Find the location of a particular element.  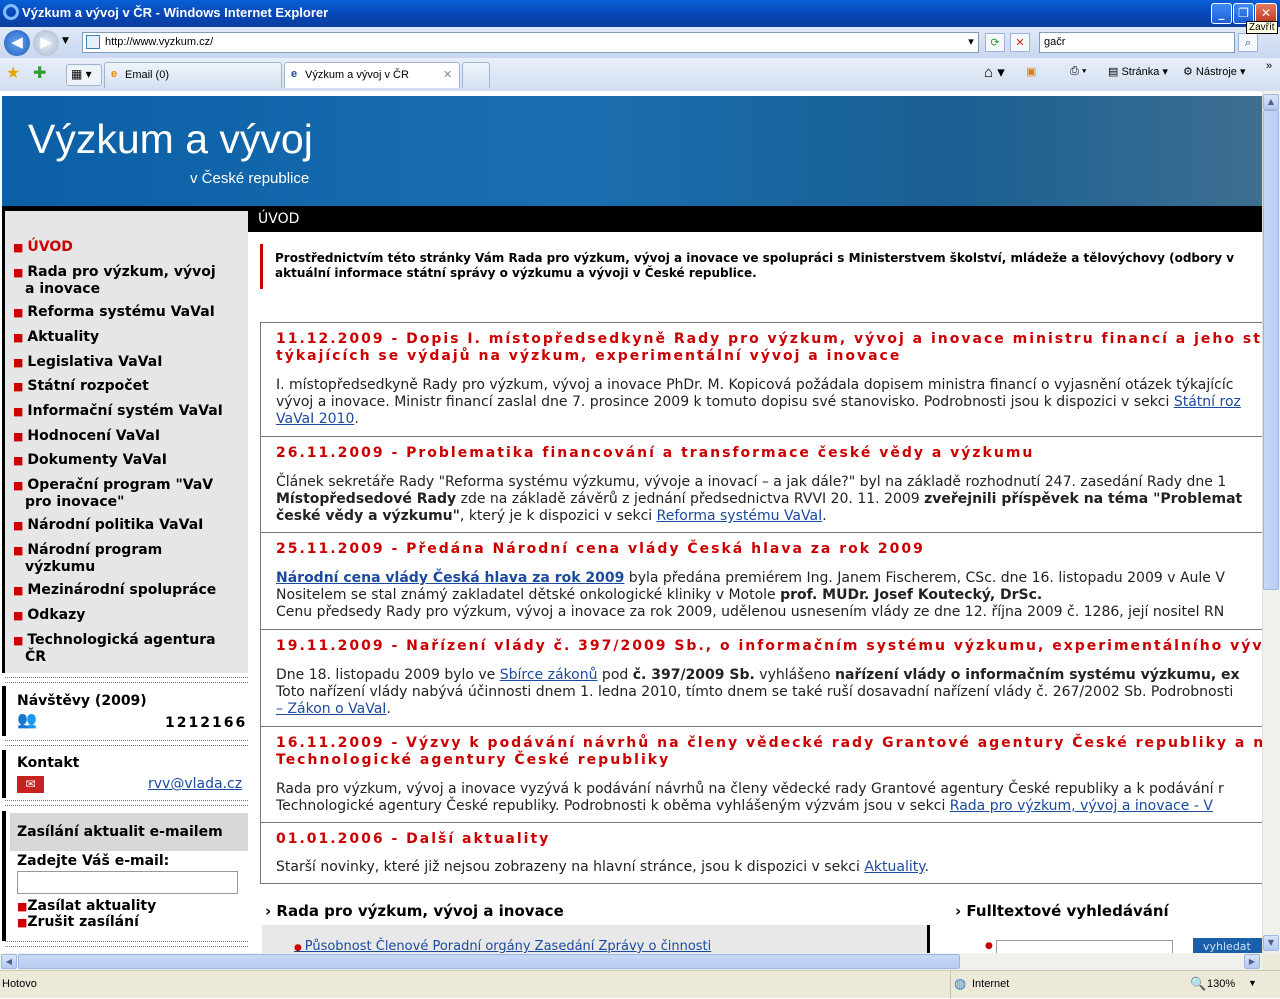

contact-label: Kontakt is located at coordinates (48, 763).